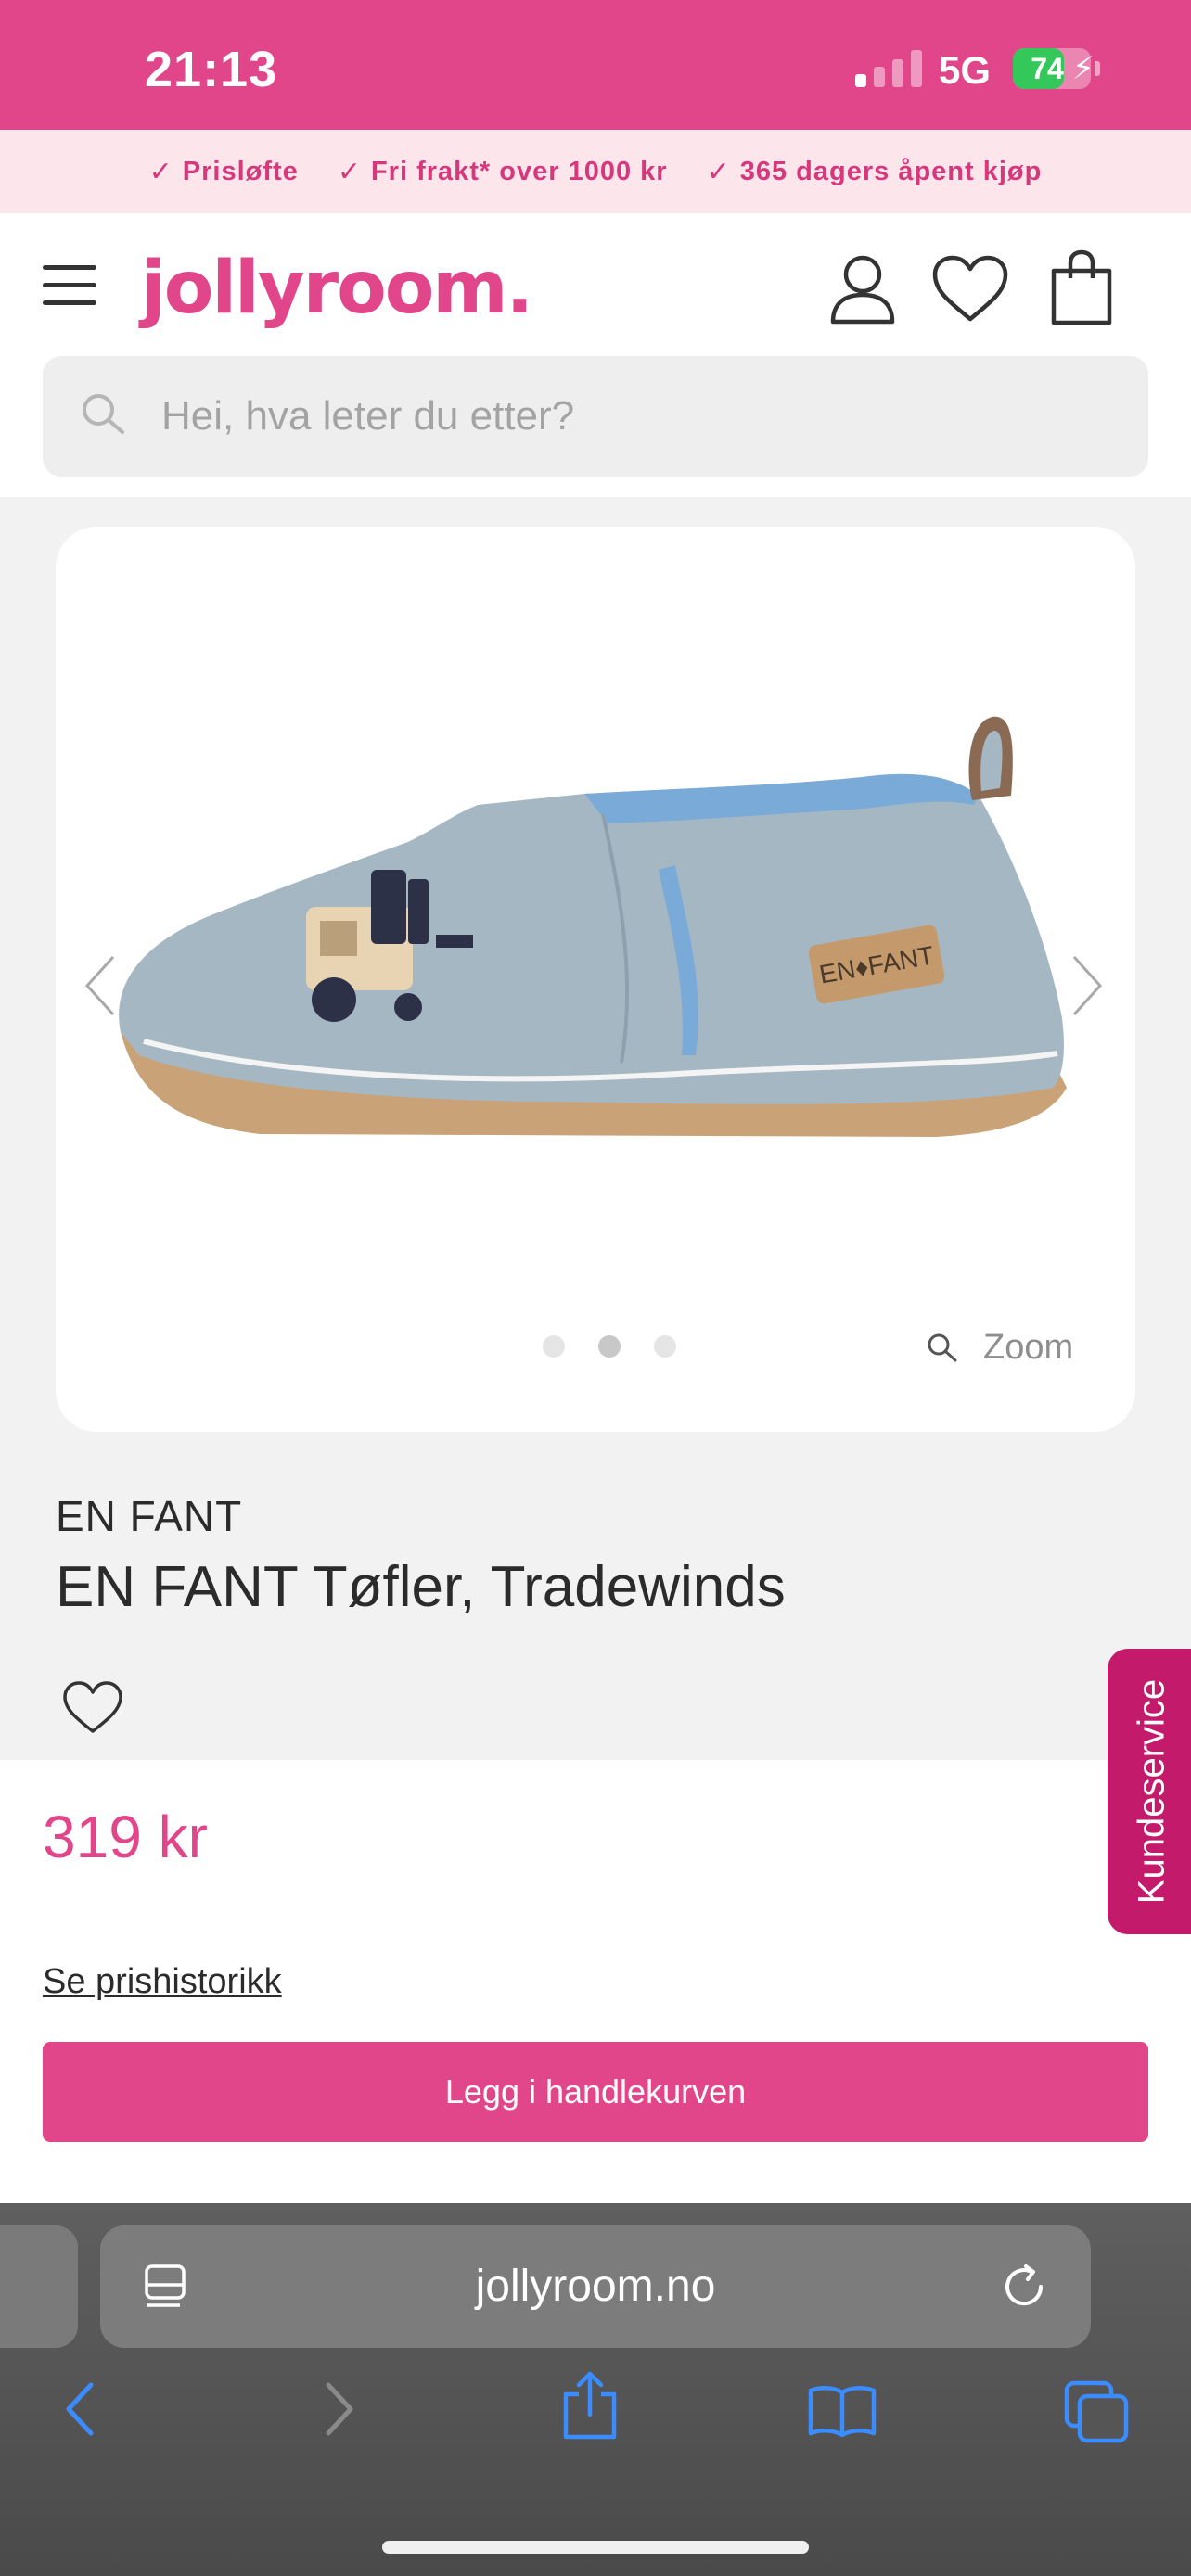  Describe the element at coordinates (421, 1587) in the screenshot. I see `product-title: EN FANT Tøfler, Tradewinds` at that location.